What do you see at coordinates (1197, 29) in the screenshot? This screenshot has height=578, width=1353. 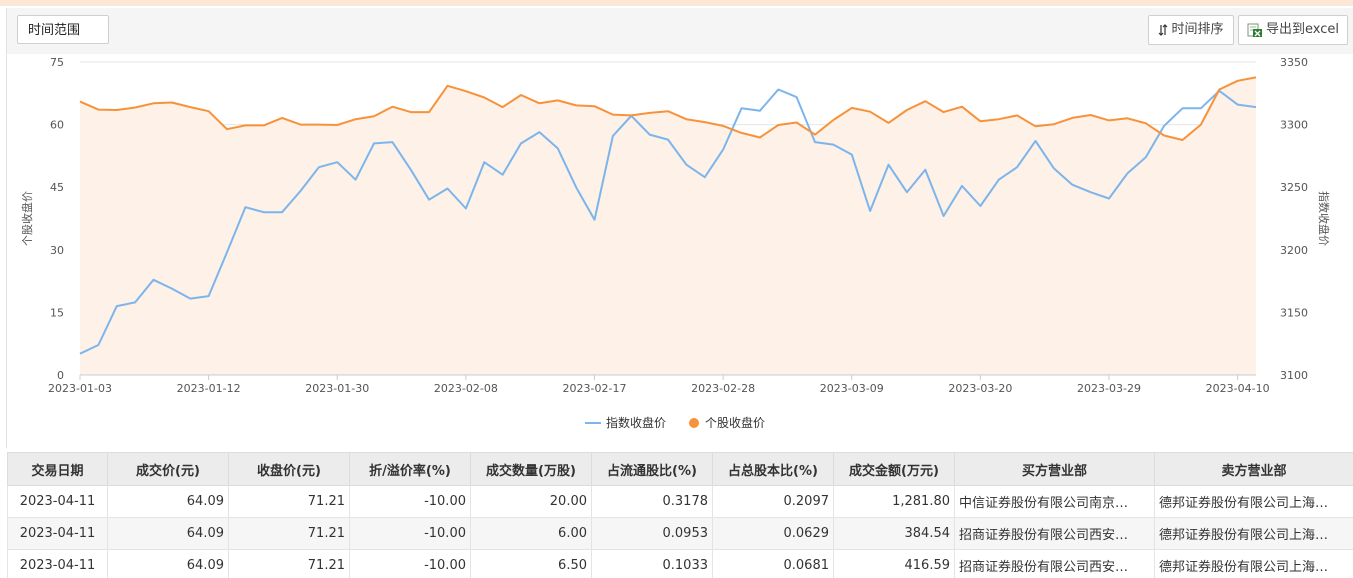 I see `time-sort-label: 时间排序` at bounding box center [1197, 29].